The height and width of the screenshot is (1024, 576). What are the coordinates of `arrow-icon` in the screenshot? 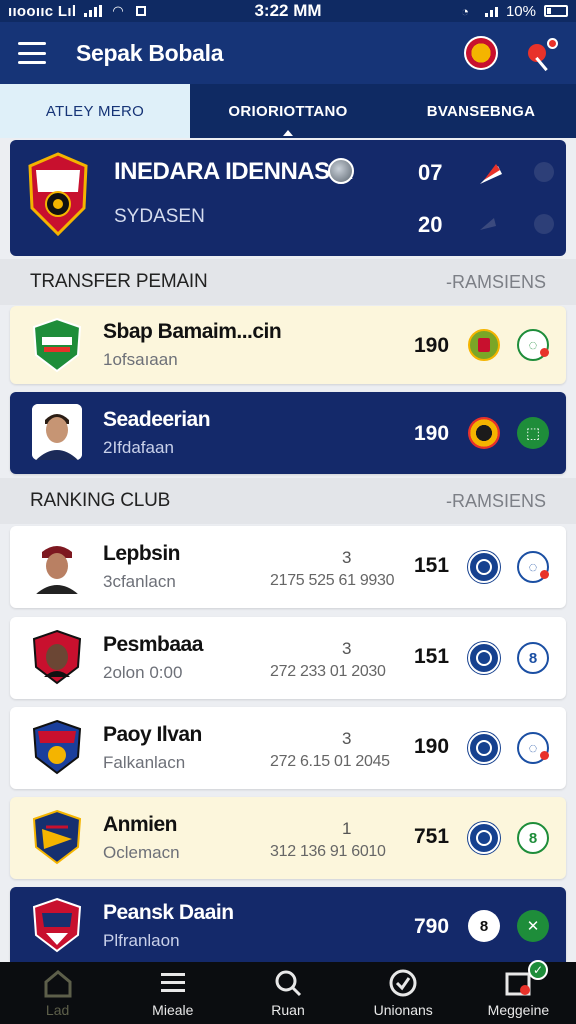 It's located at (488, 223).